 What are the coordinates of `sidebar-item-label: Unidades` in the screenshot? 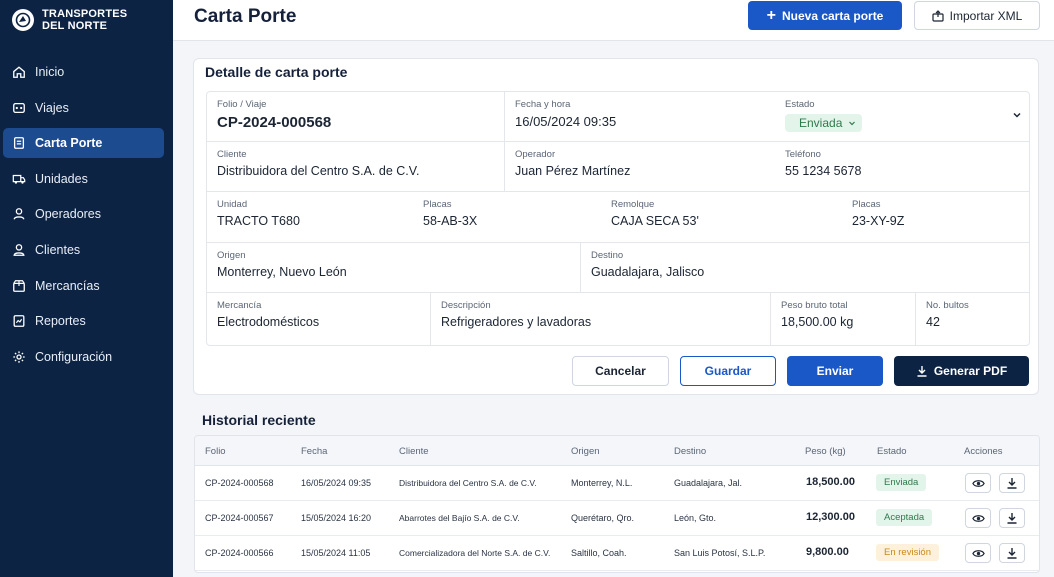 It's located at (61, 178).